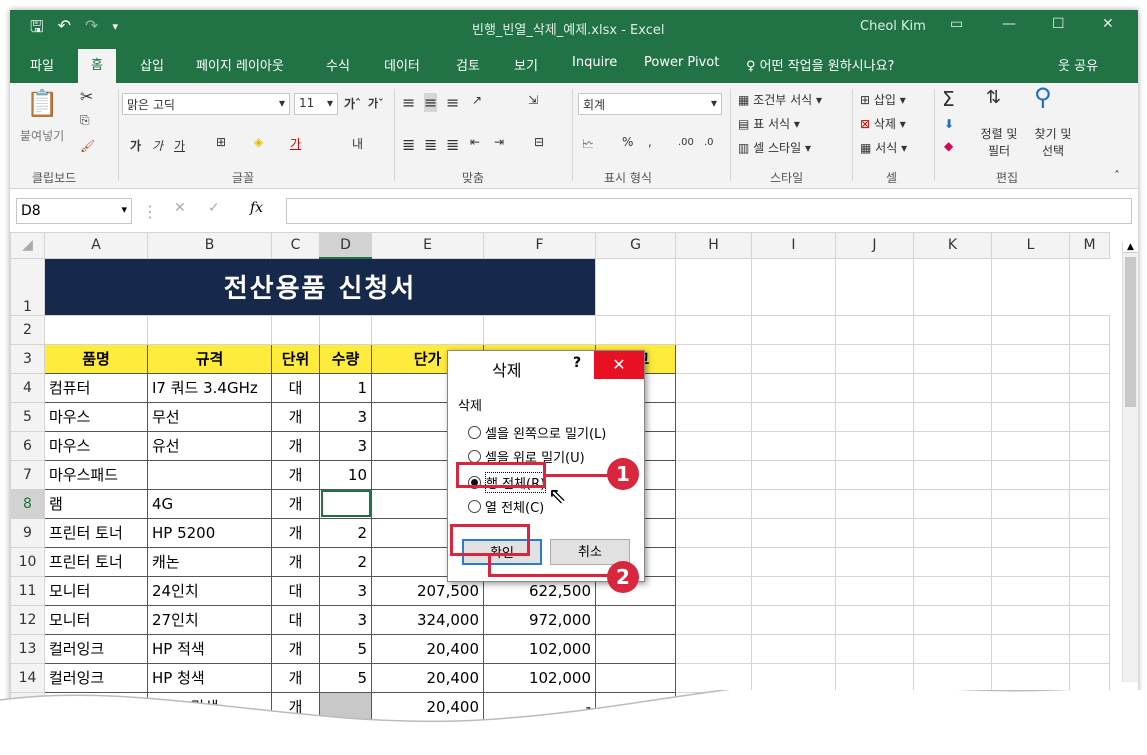 Image resolution: width=1147 pixels, height=755 pixels. What do you see at coordinates (1030, 245) in the screenshot?
I see `column-header: L` at bounding box center [1030, 245].